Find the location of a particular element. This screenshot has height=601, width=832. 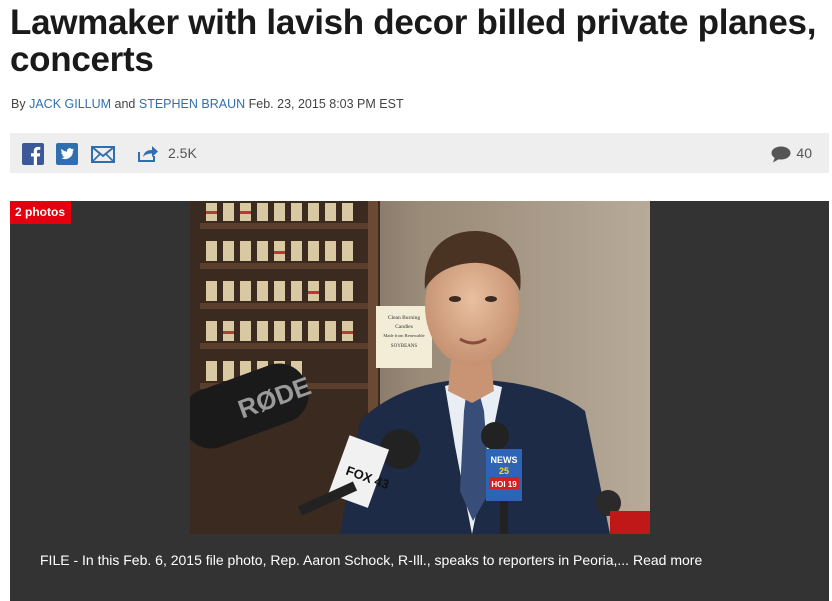

twitter-icon is located at coordinates (67, 154).